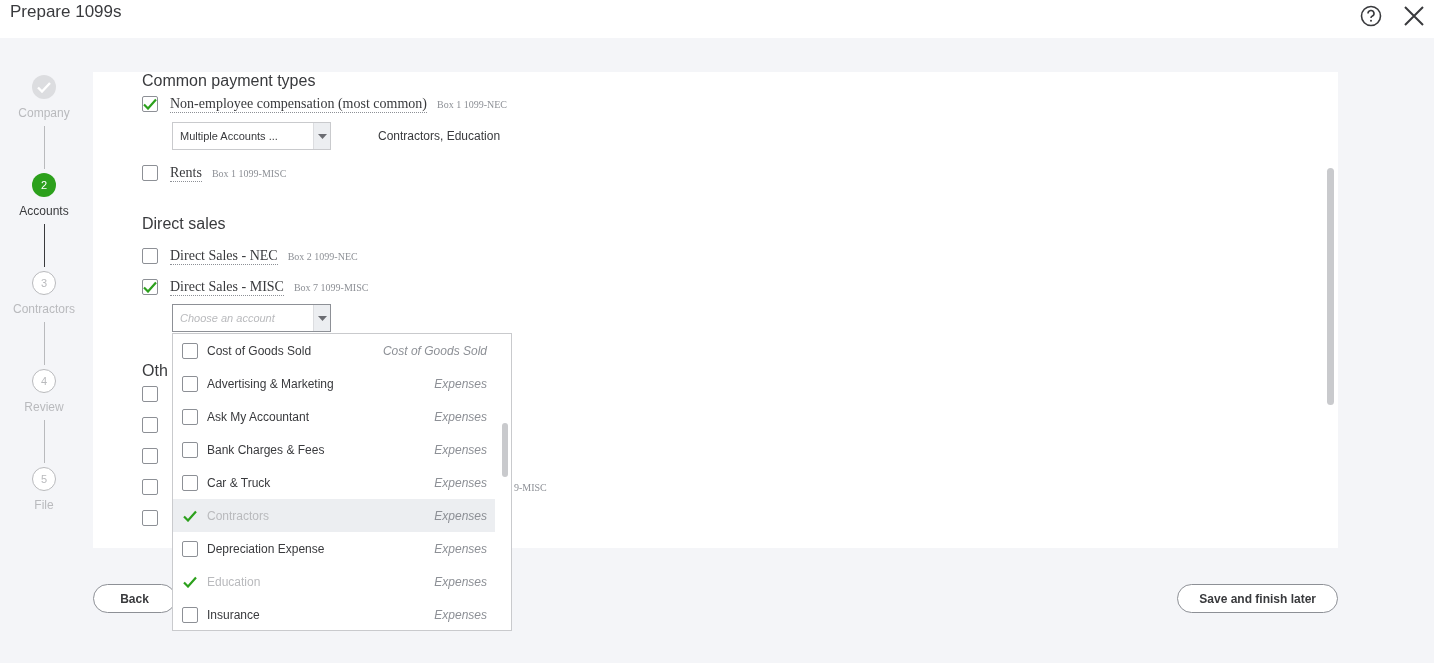  What do you see at coordinates (44, 407) in the screenshot?
I see `step-label: Review` at bounding box center [44, 407].